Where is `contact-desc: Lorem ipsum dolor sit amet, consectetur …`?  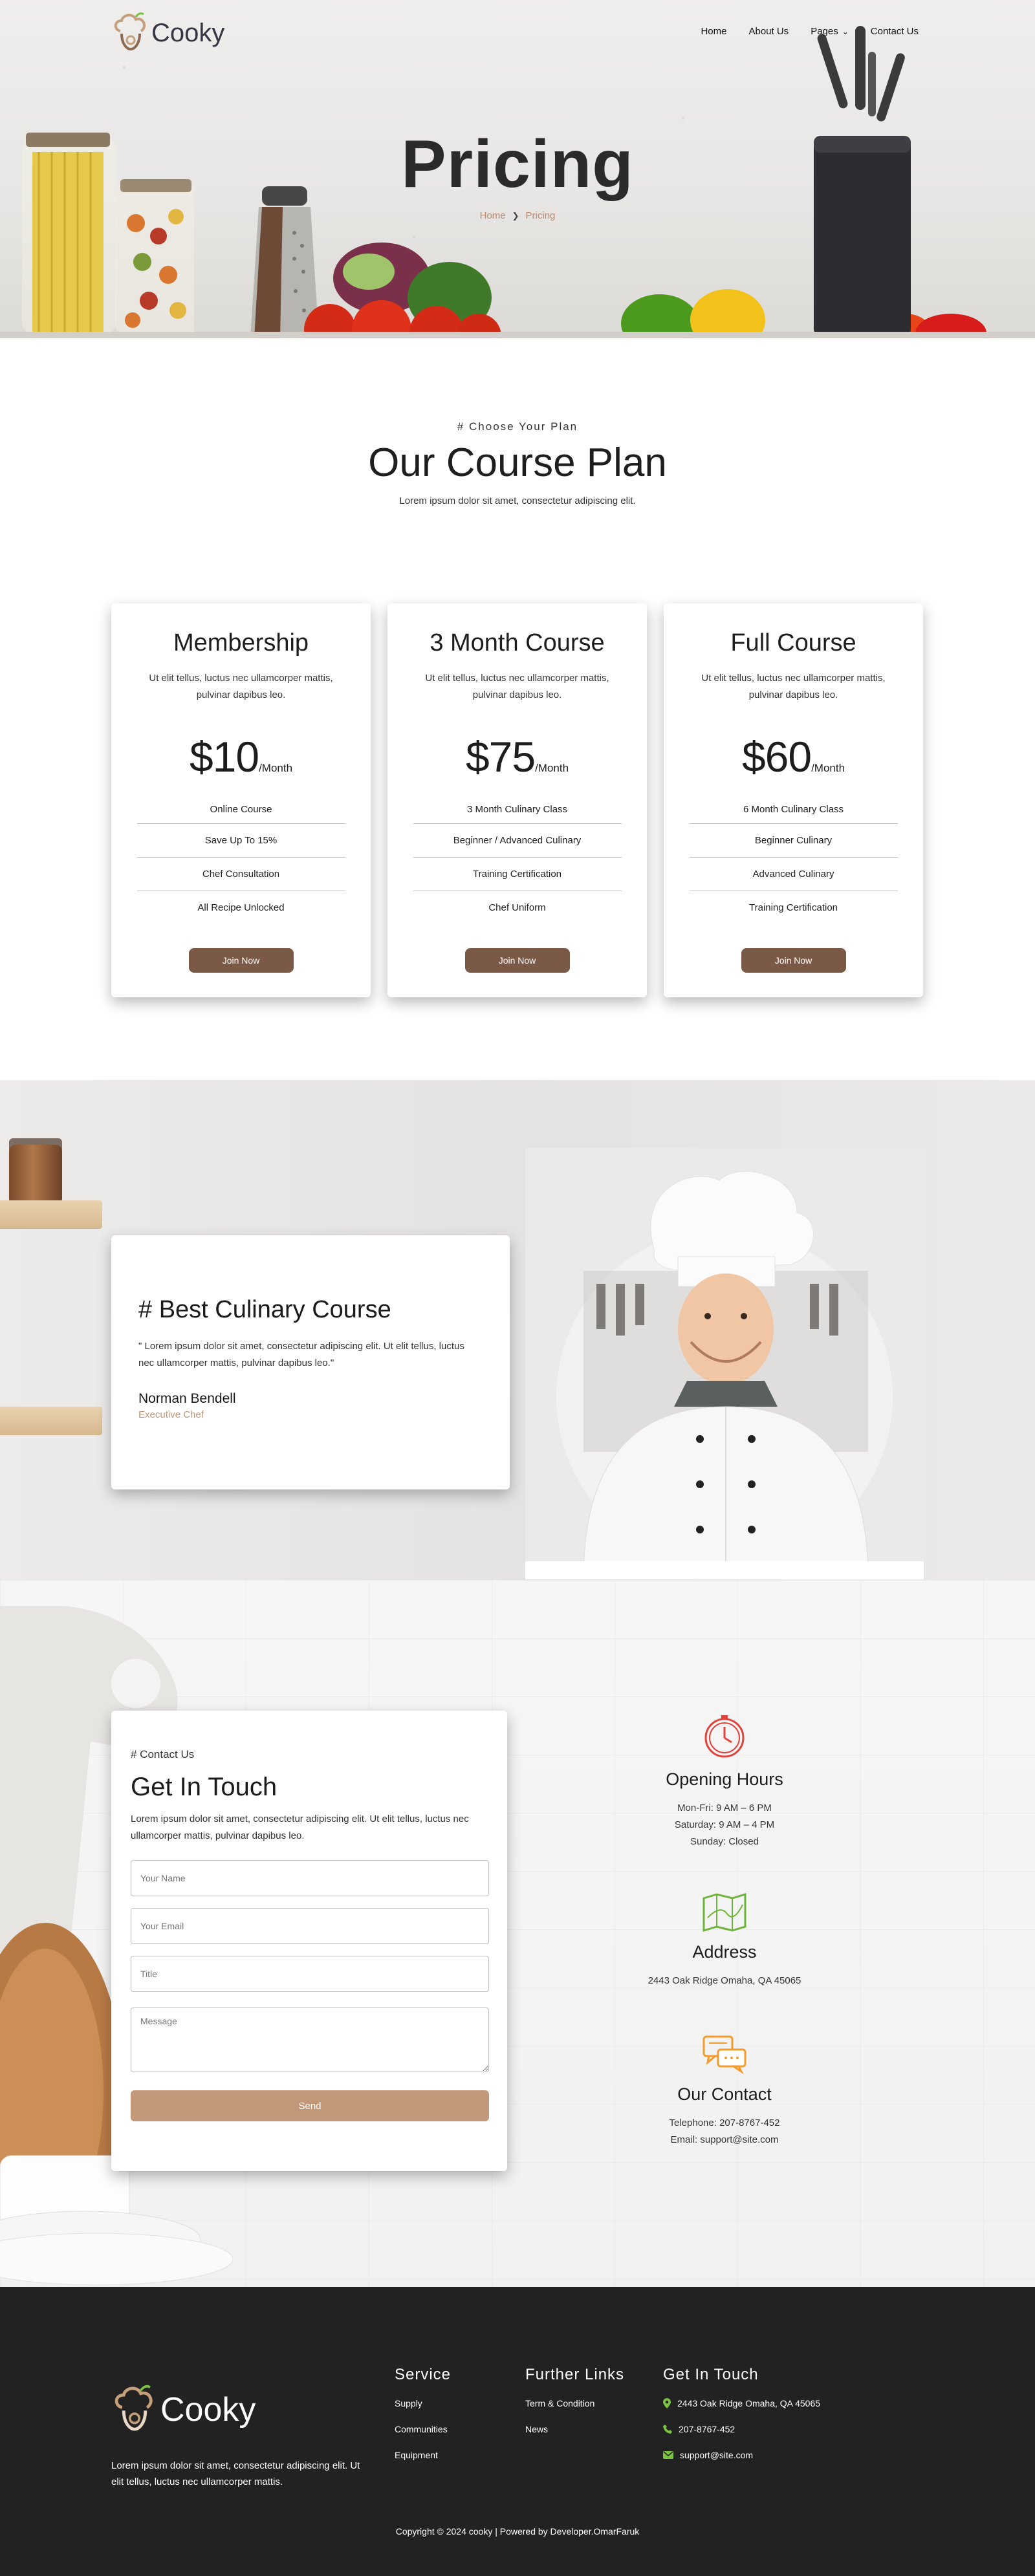 contact-desc: Lorem ipsum dolor sit amet, consectetur … is located at coordinates (300, 1827).